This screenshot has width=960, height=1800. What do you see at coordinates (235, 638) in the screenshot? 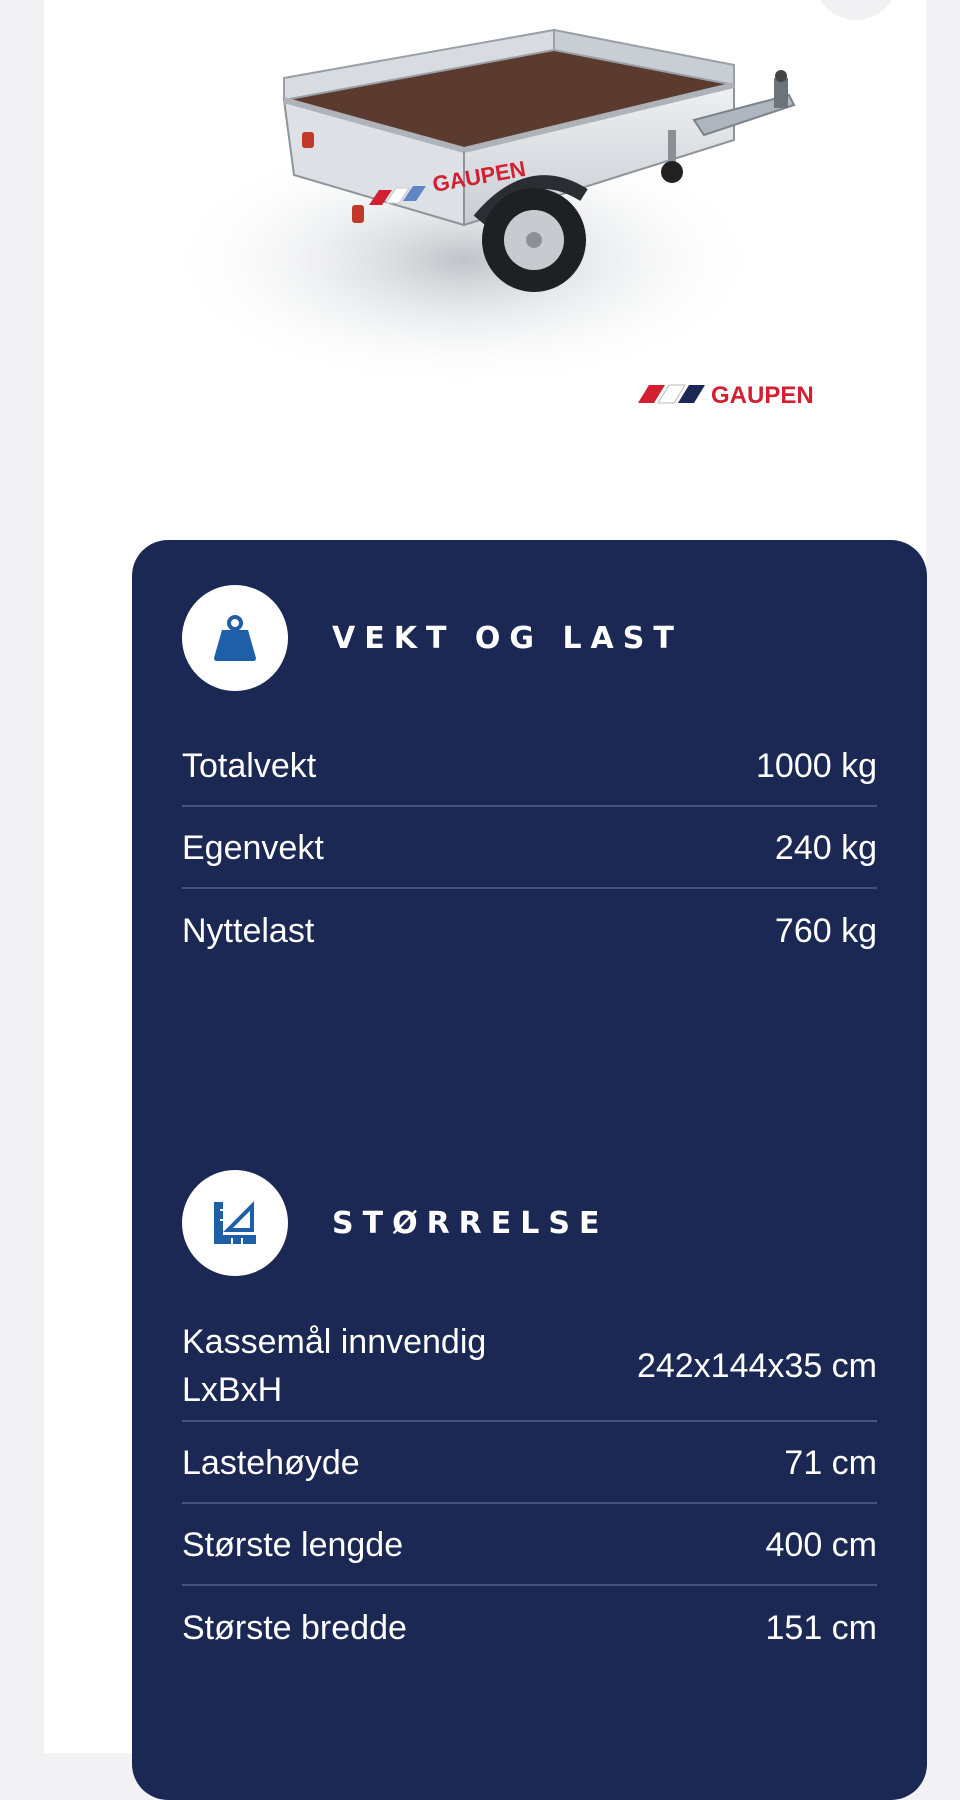
I see `weight-icon` at bounding box center [235, 638].